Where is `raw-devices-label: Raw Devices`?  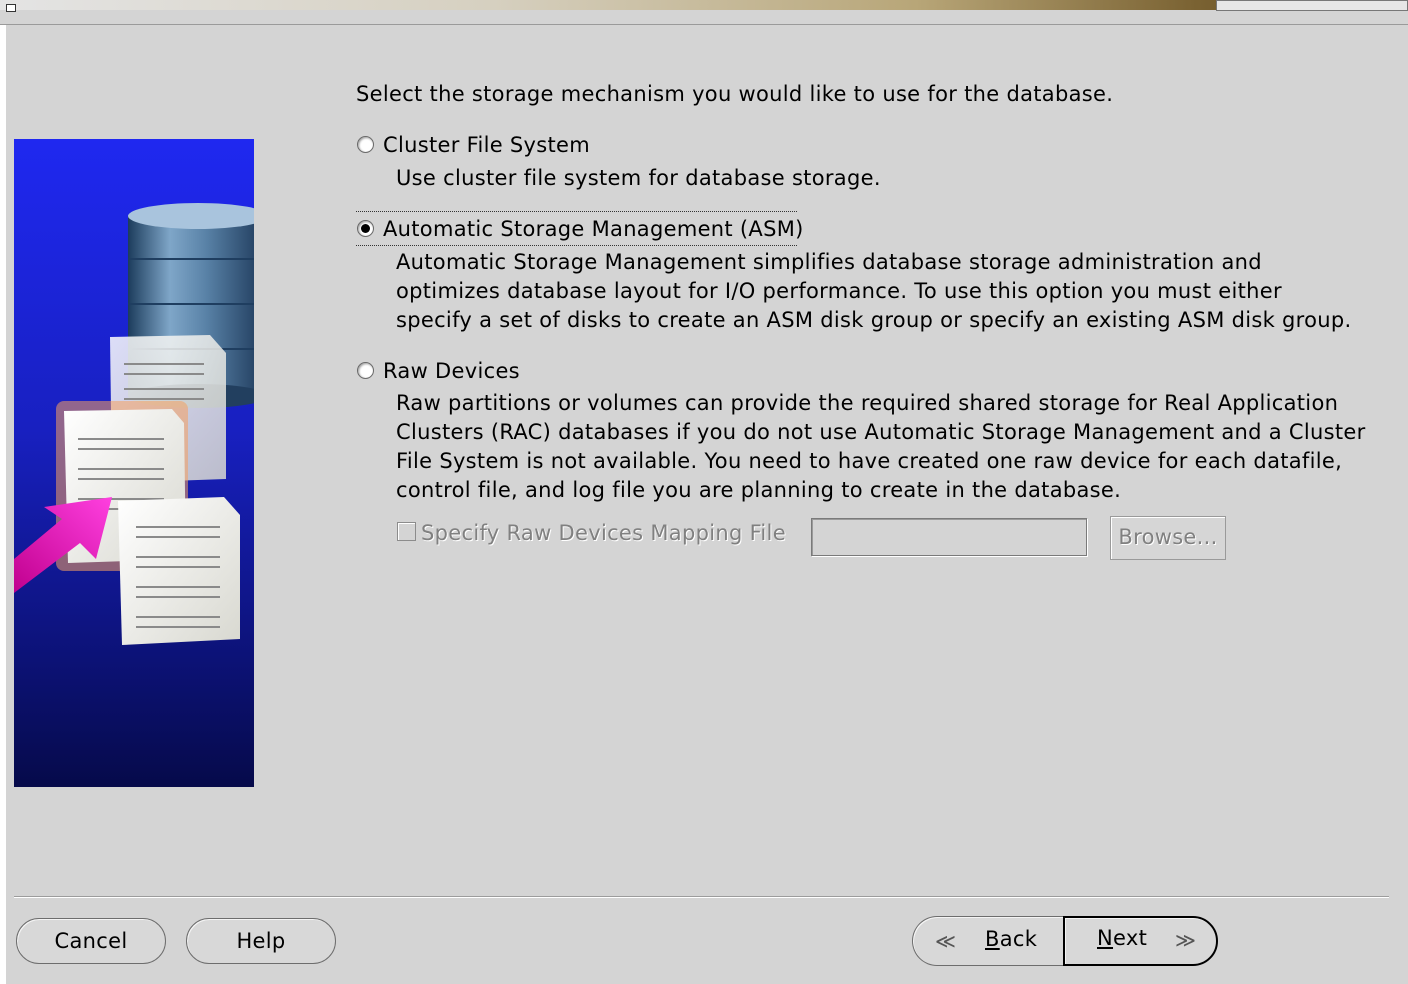 raw-devices-label: Raw Devices is located at coordinates (451, 371).